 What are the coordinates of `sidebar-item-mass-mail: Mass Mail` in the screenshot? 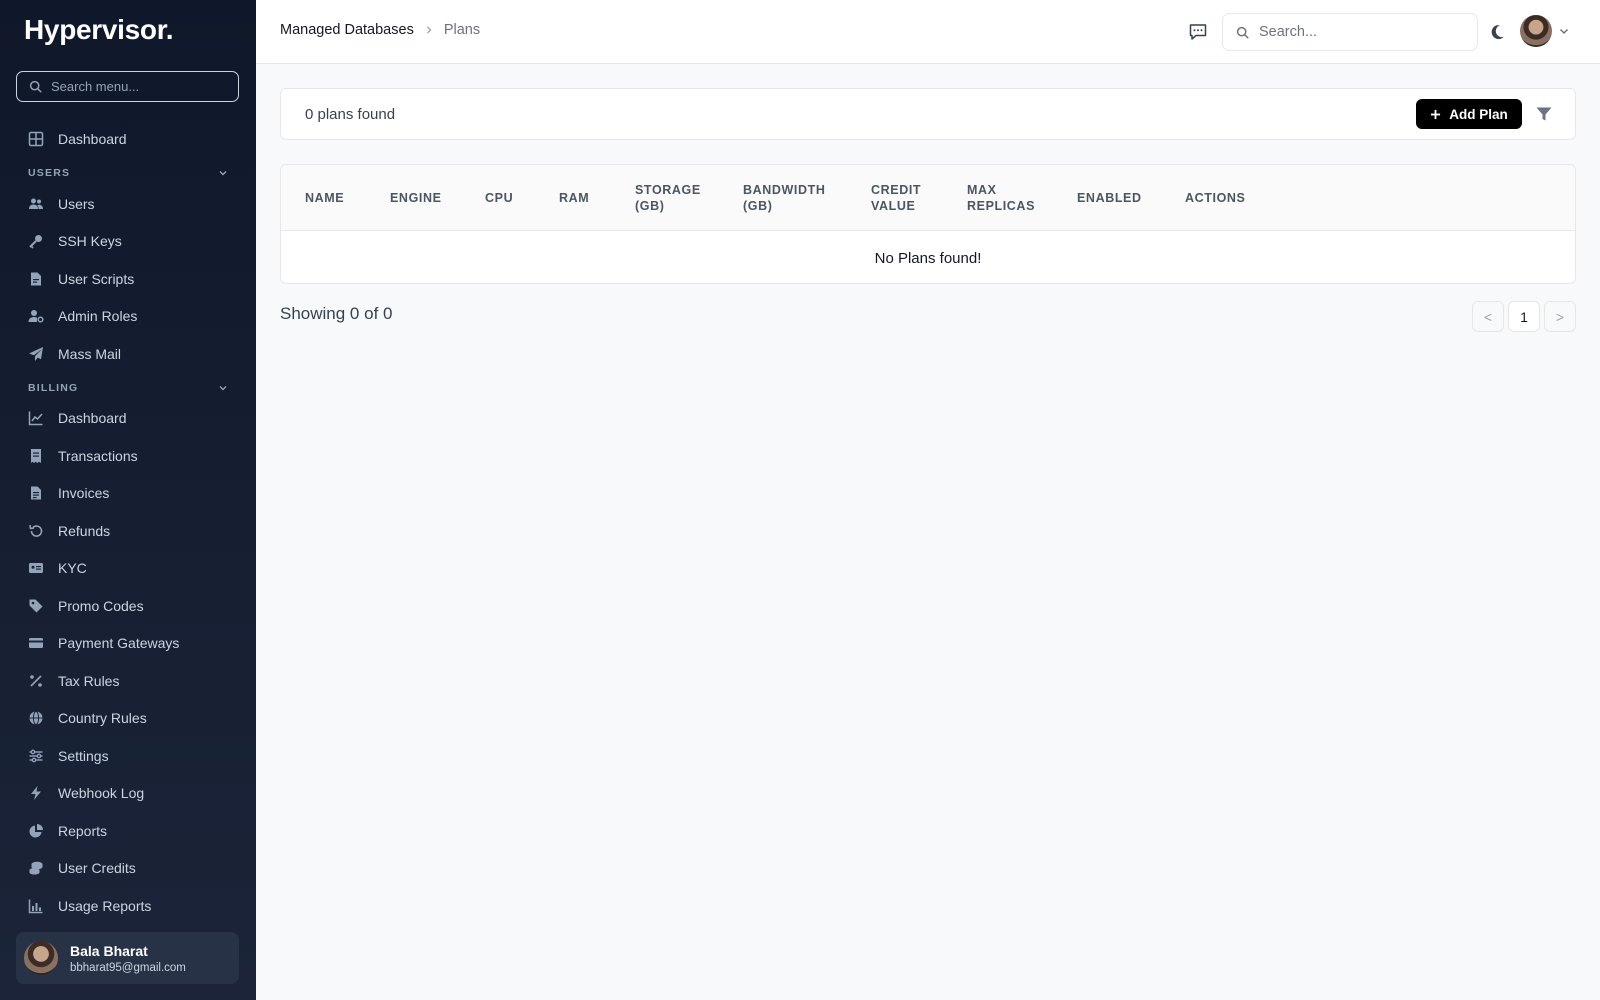 It's located at (74, 354).